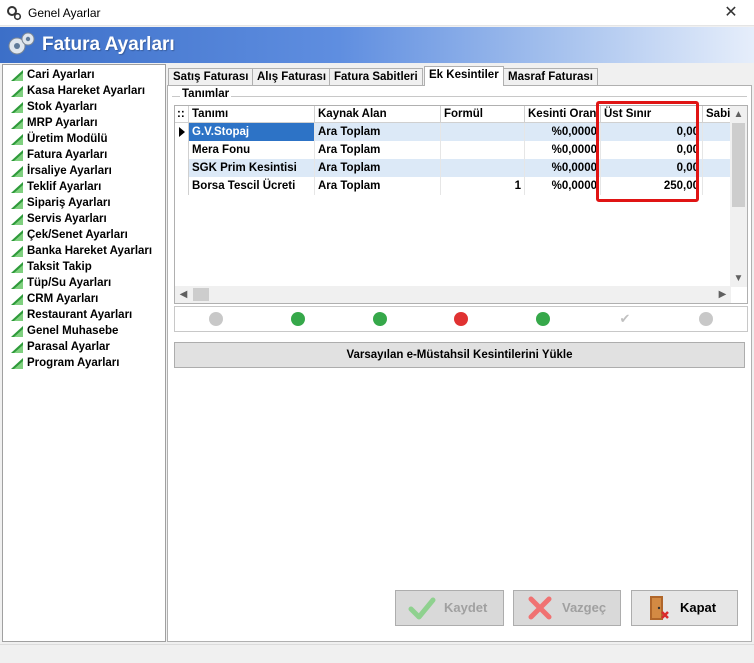  What do you see at coordinates (84, 107) in the screenshot?
I see `sidebar-item-stok: Stok Ayarları` at bounding box center [84, 107].